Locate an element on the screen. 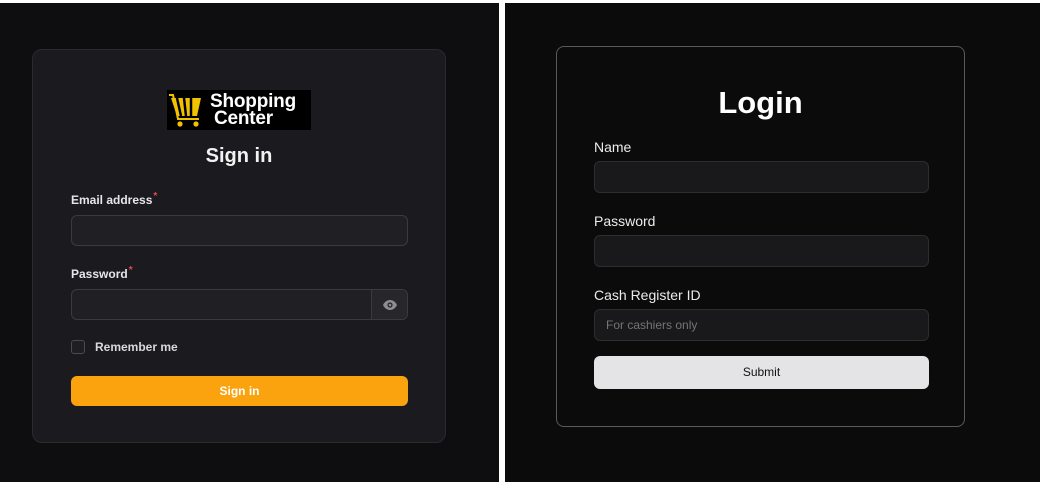  shopping-cart-icon is located at coordinates (185, 110).